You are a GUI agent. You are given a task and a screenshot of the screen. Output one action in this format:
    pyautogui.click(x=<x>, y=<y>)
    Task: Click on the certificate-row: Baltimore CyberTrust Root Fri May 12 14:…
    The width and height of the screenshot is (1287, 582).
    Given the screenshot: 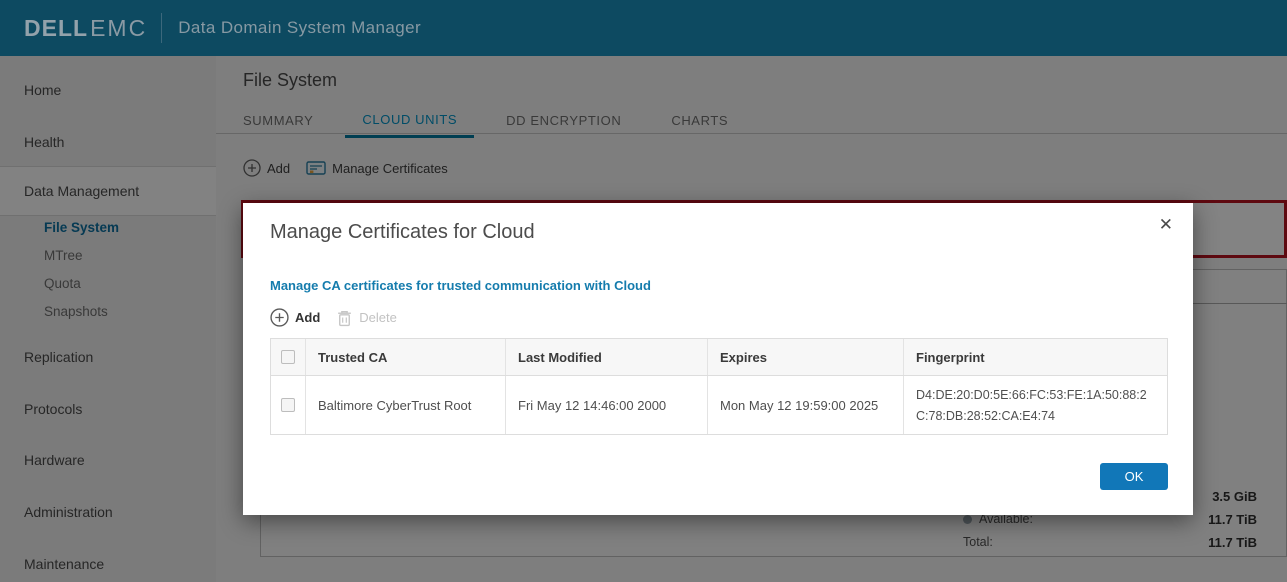 What is the action you would take?
    pyautogui.click(x=719, y=405)
    